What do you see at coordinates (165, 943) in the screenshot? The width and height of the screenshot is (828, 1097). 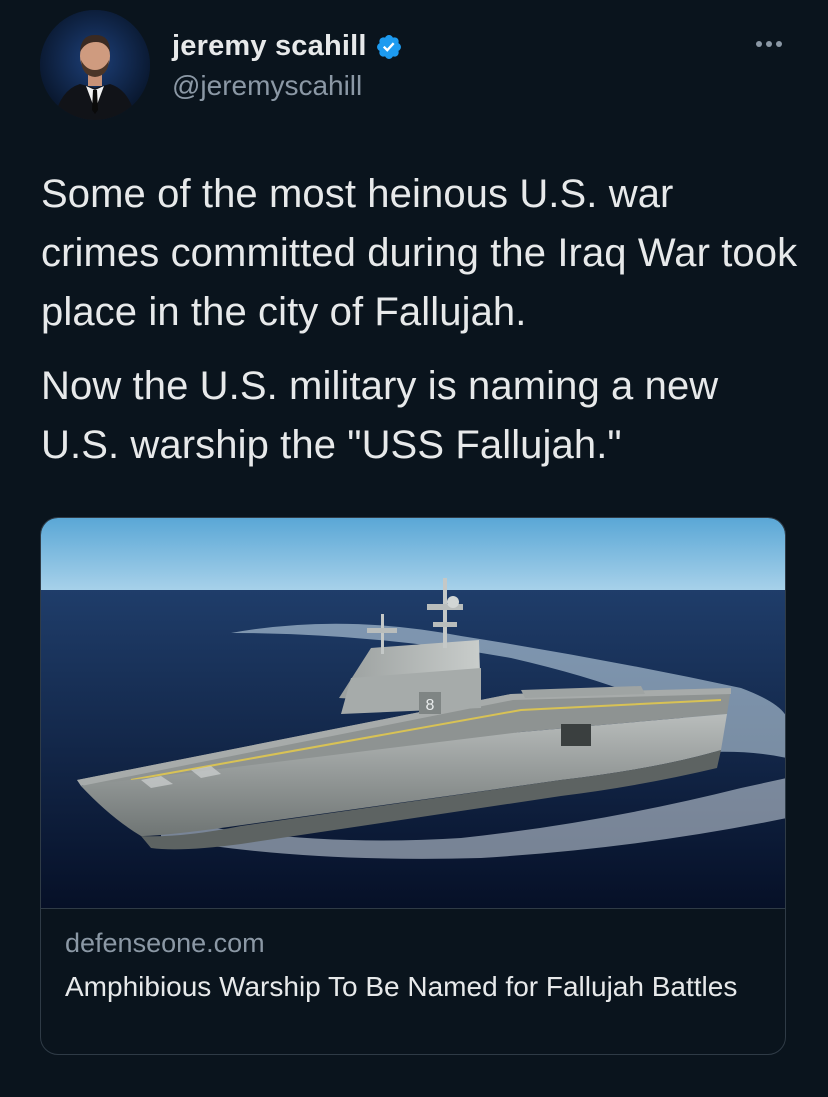 I see `card-domain: defenseone.com` at bounding box center [165, 943].